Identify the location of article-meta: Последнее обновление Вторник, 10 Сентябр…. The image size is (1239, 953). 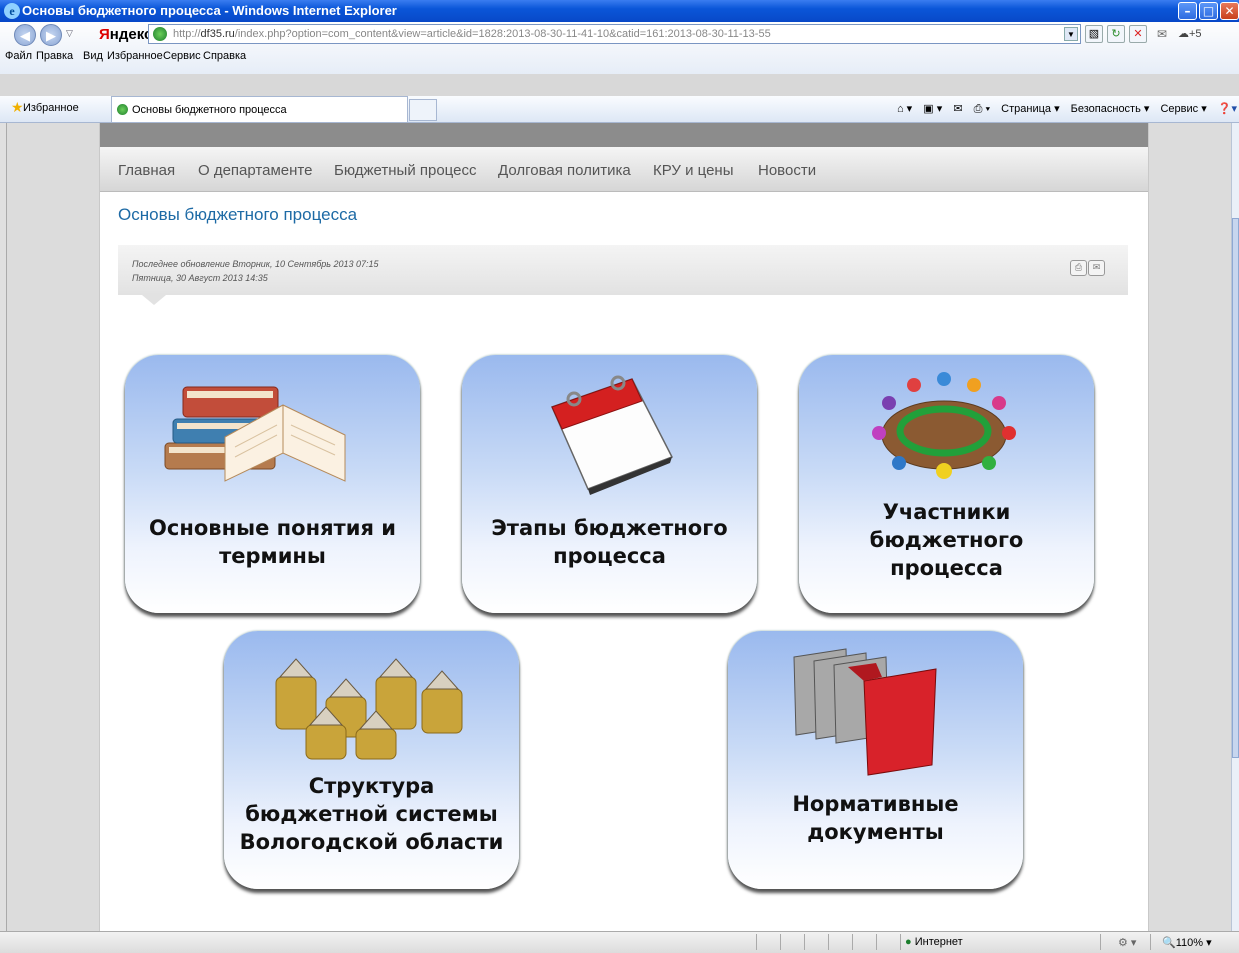
(623, 275).